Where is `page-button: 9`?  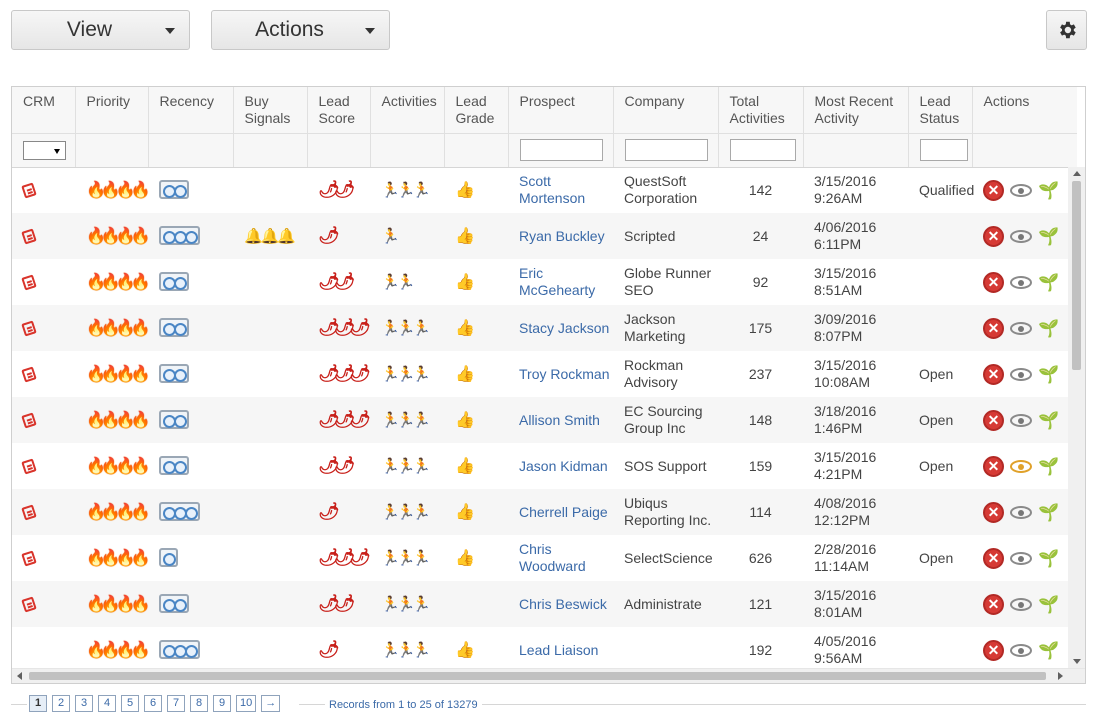
page-button: 9 is located at coordinates (222, 703).